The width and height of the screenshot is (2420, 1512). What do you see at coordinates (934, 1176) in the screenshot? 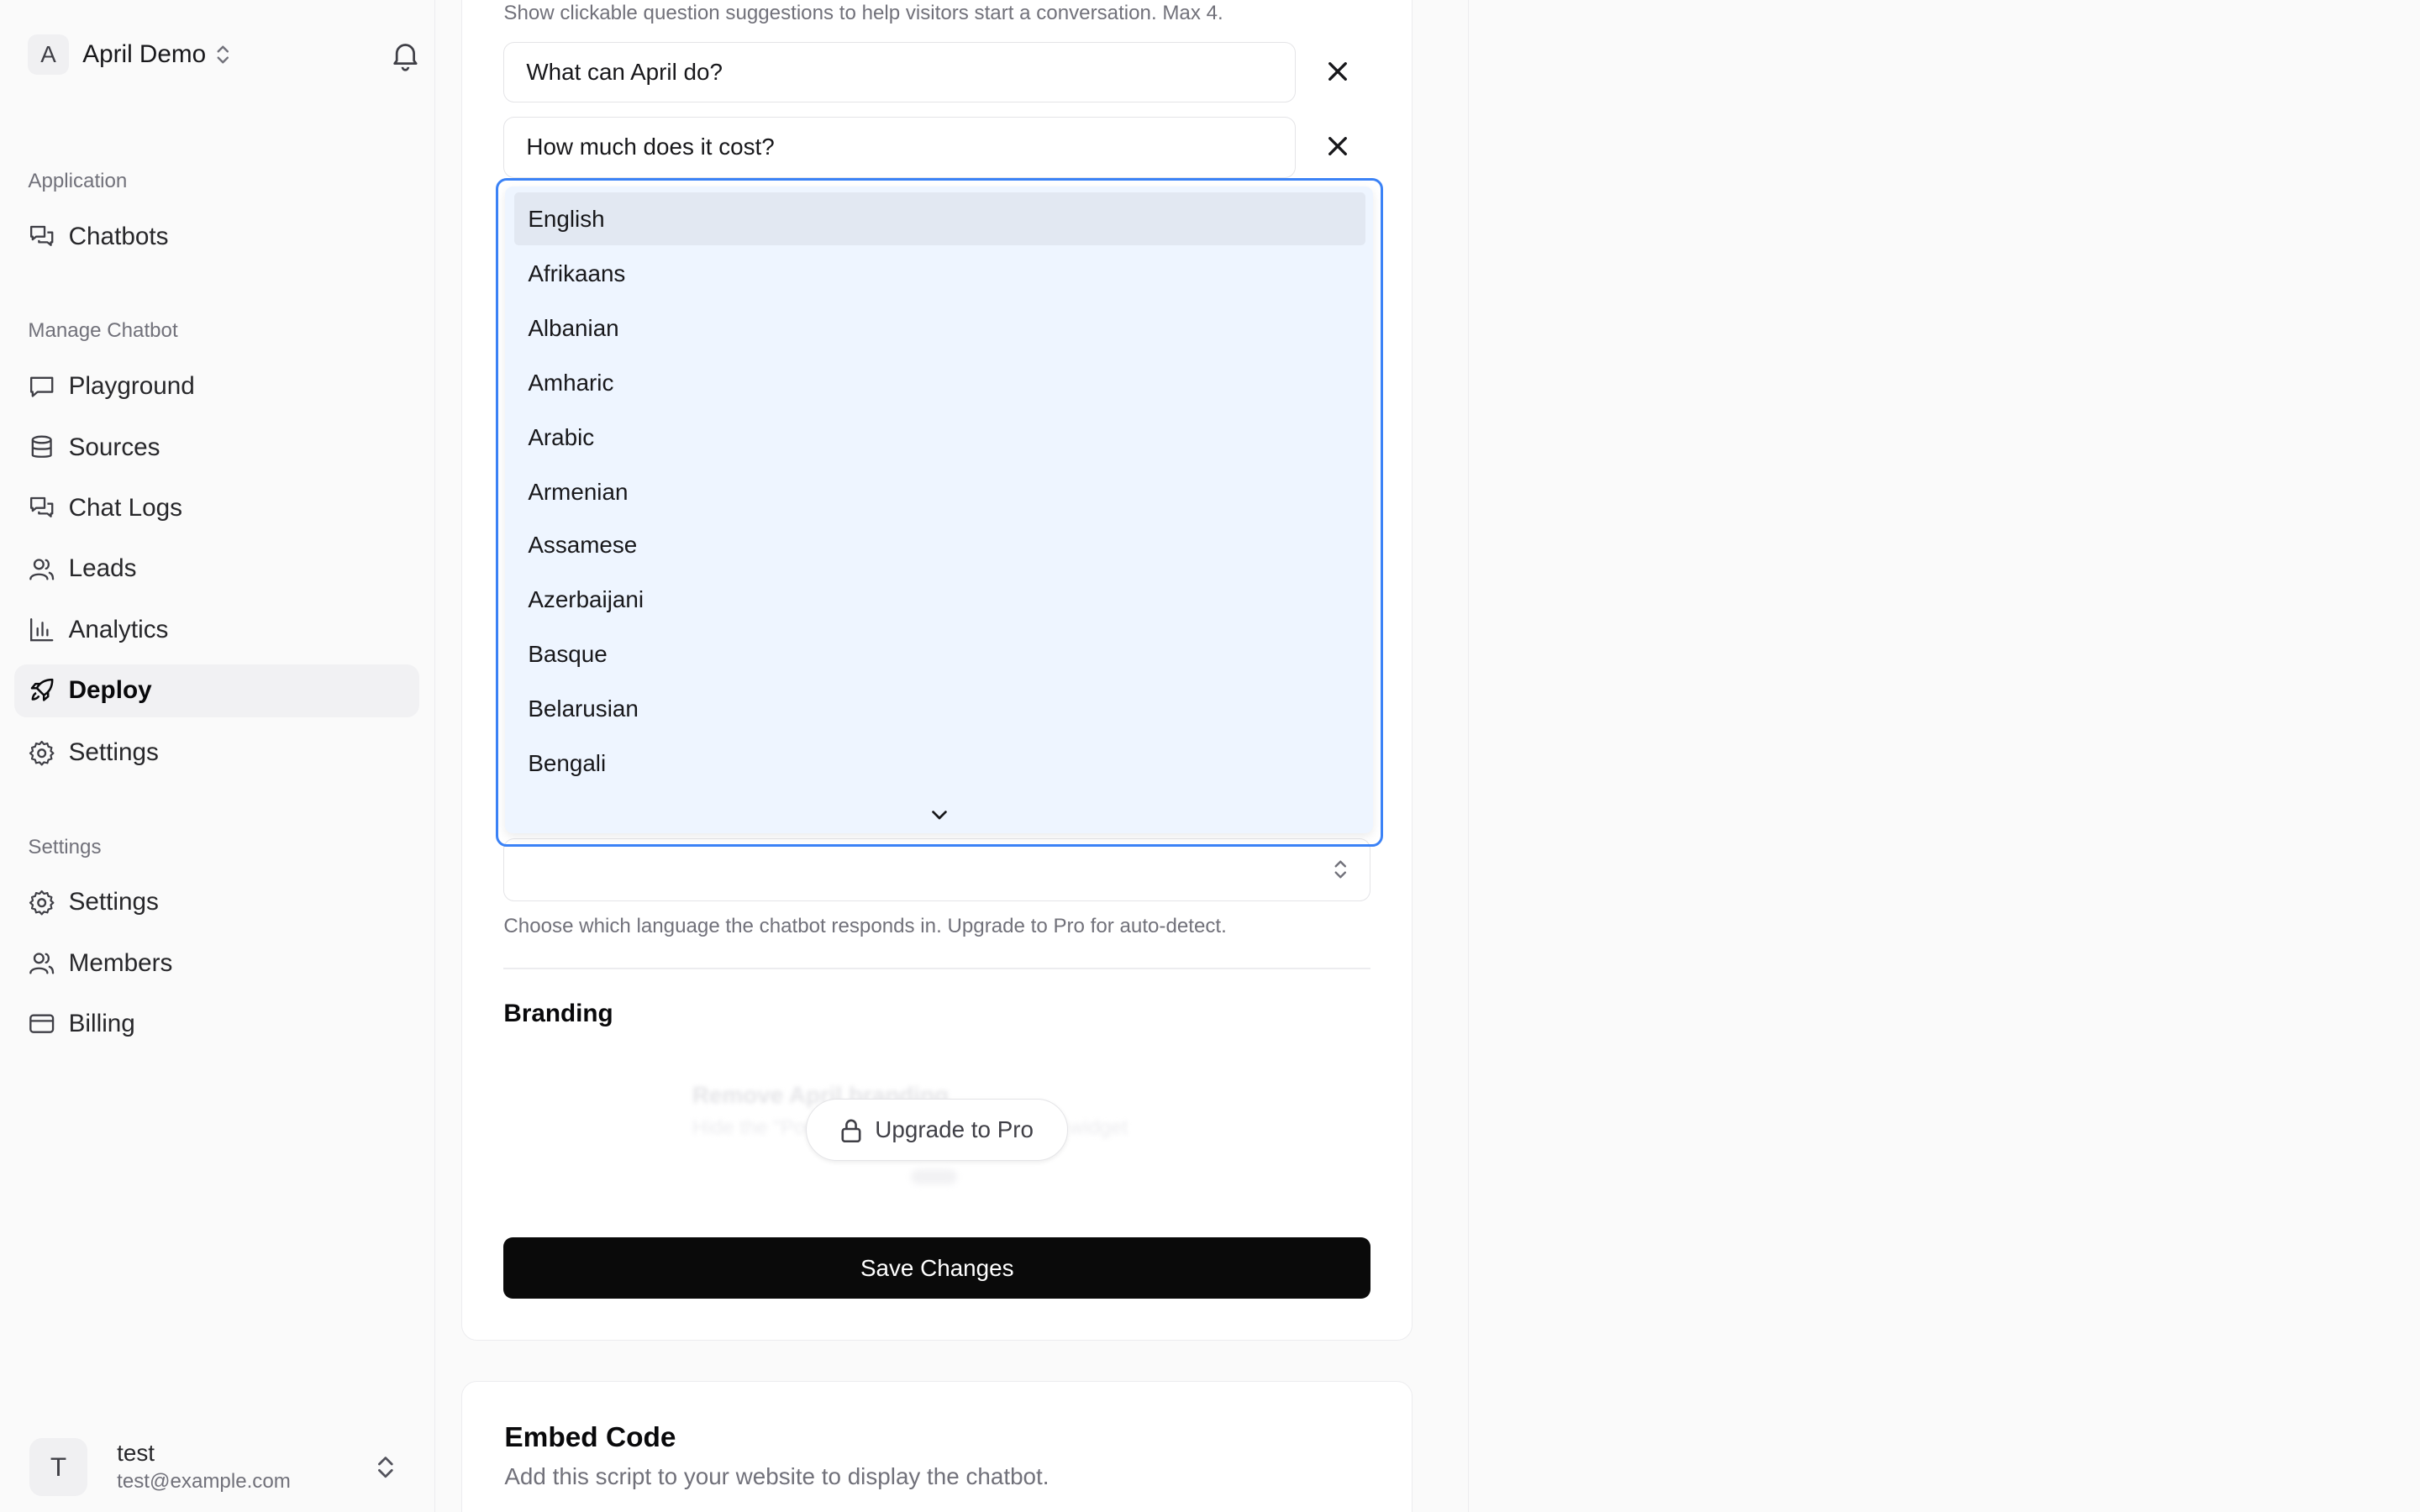
I see `branding-toggle` at bounding box center [934, 1176].